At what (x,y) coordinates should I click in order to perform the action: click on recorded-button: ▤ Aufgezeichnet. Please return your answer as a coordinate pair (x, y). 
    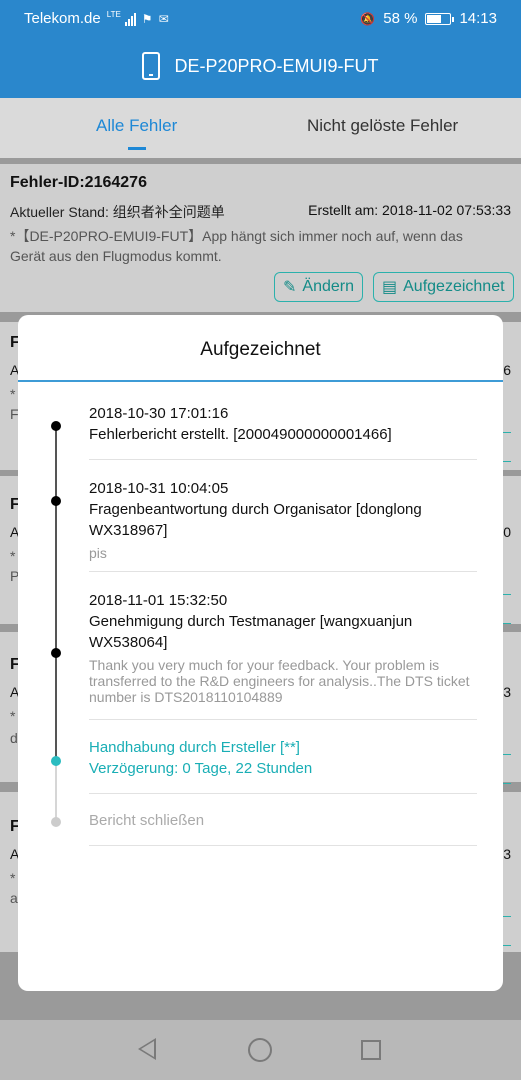
    Looking at the image, I should click on (443, 287).